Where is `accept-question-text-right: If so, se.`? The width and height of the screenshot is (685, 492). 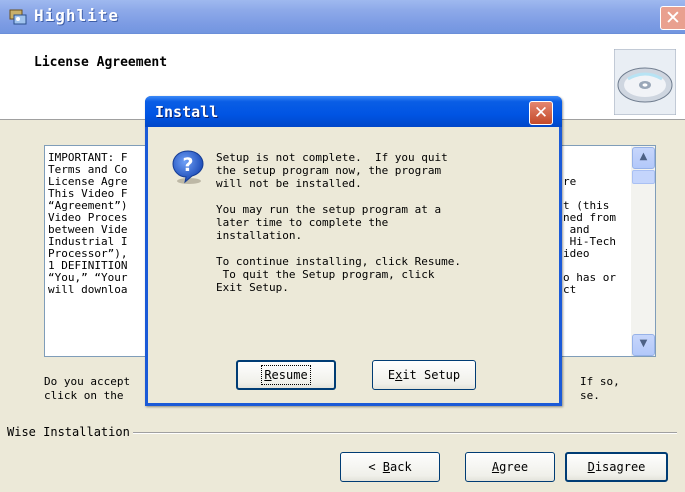
accept-question-text-right: If so, se. is located at coordinates (600, 389).